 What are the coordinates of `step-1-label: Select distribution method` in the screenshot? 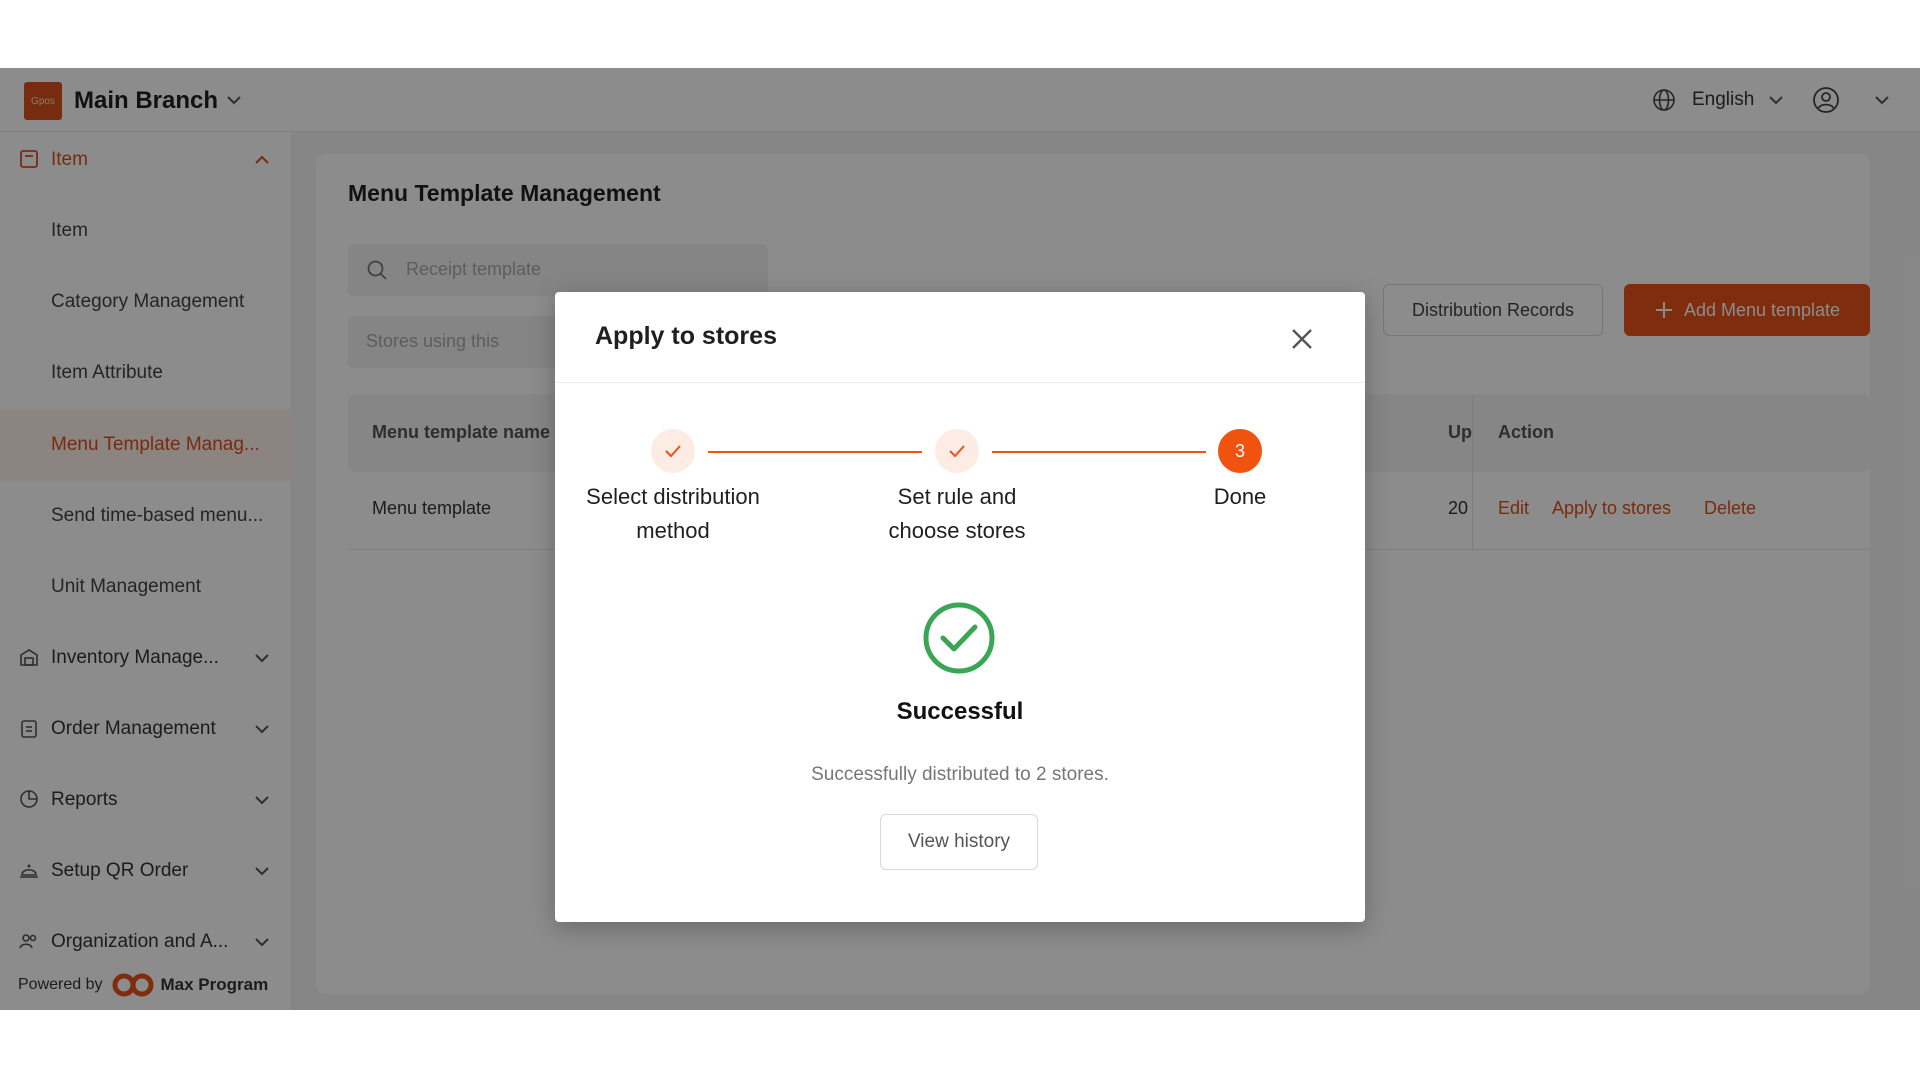 It's located at (673, 513).